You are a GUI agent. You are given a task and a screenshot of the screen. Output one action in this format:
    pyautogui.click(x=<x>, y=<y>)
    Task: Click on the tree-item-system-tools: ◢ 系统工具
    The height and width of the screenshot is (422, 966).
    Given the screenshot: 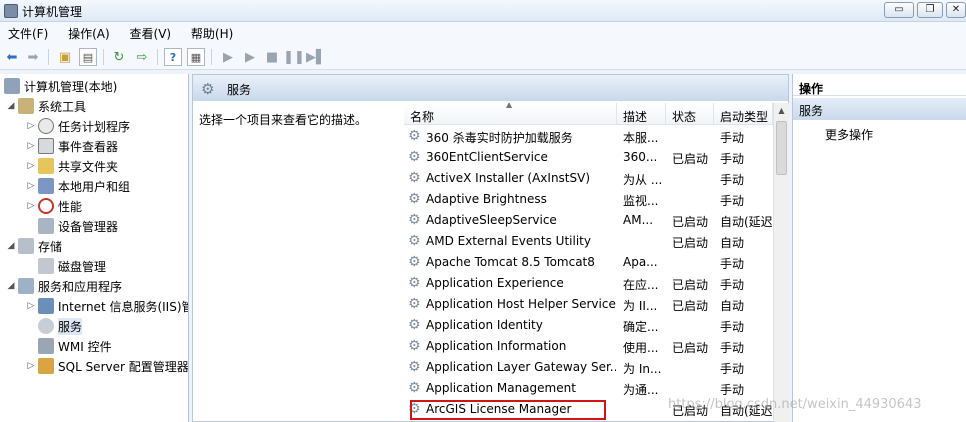 What is the action you would take?
    pyautogui.click(x=46, y=106)
    